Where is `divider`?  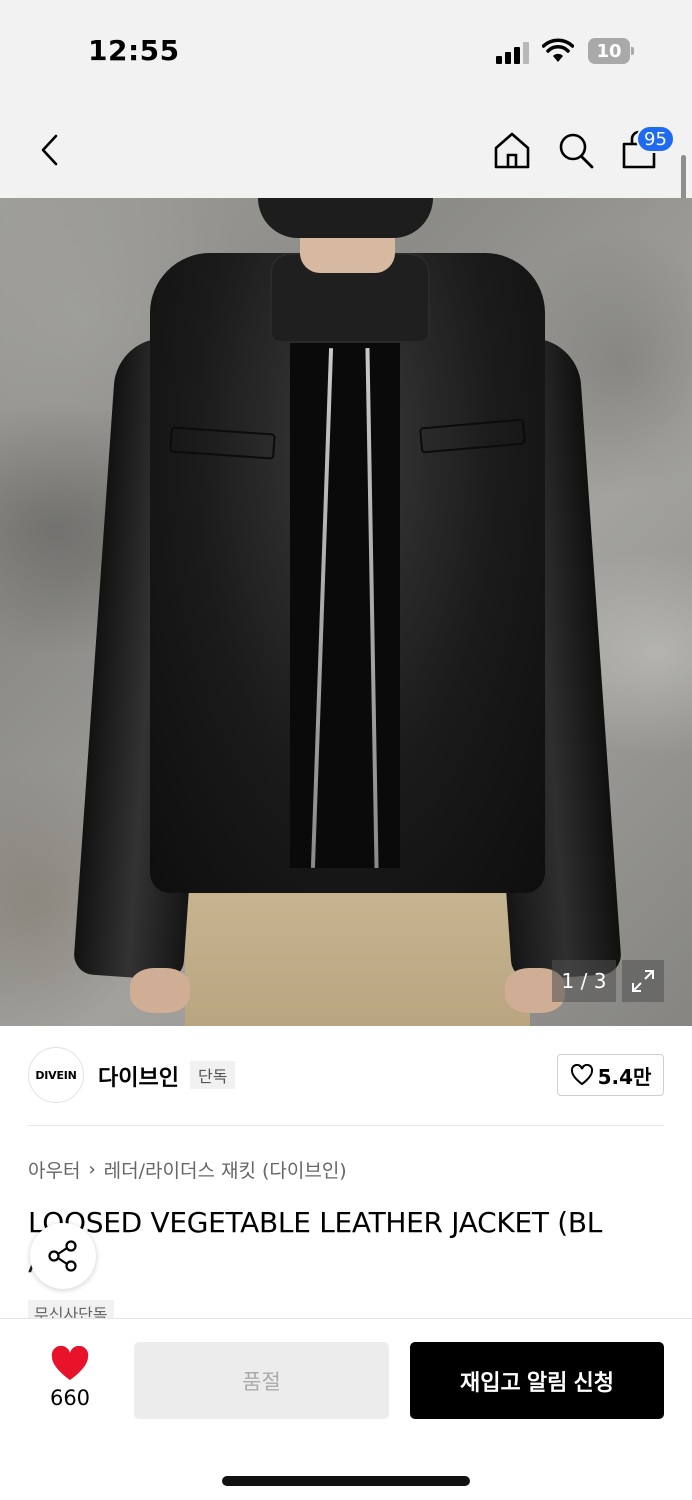 divider is located at coordinates (346, 1125).